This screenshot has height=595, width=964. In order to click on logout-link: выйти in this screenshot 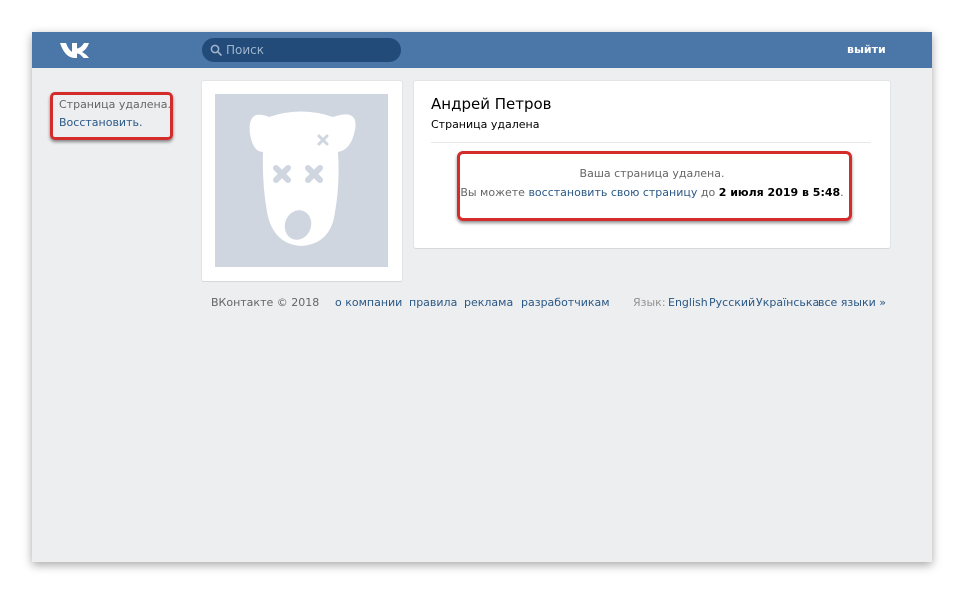, I will do `click(866, 50)`.